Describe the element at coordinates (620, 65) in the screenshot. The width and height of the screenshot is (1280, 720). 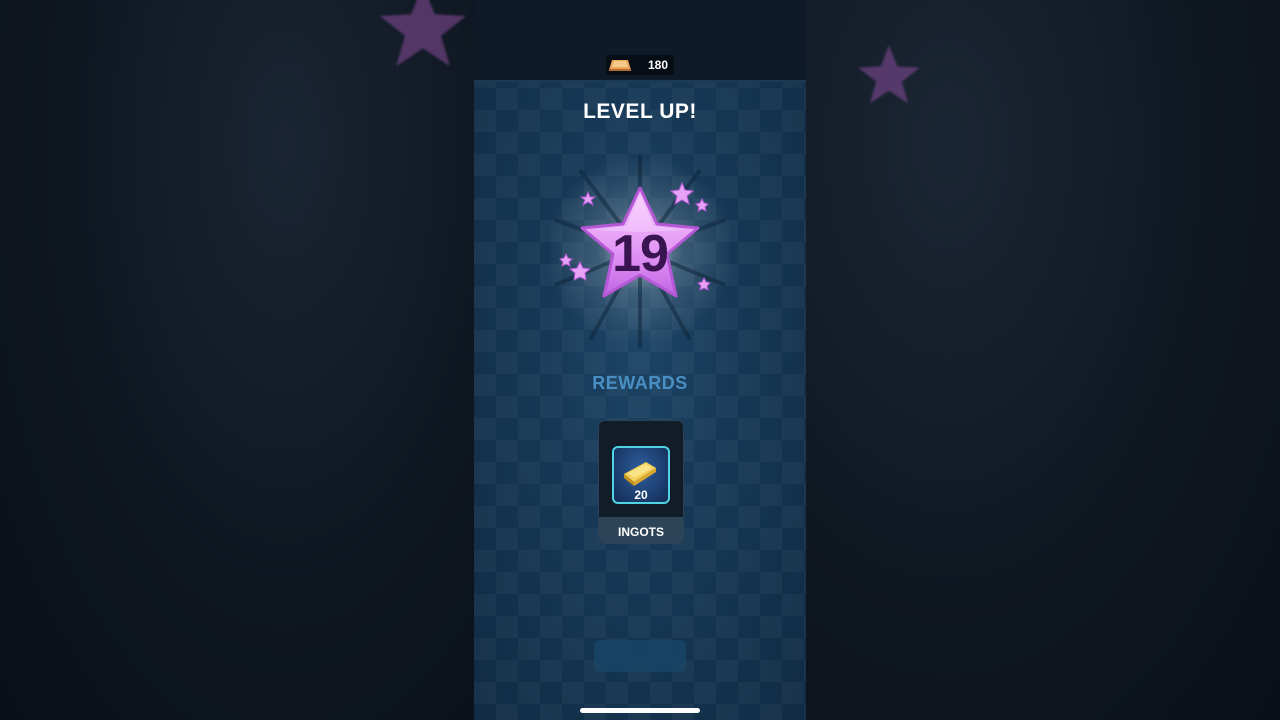
I see `ingot-icon` at that location.